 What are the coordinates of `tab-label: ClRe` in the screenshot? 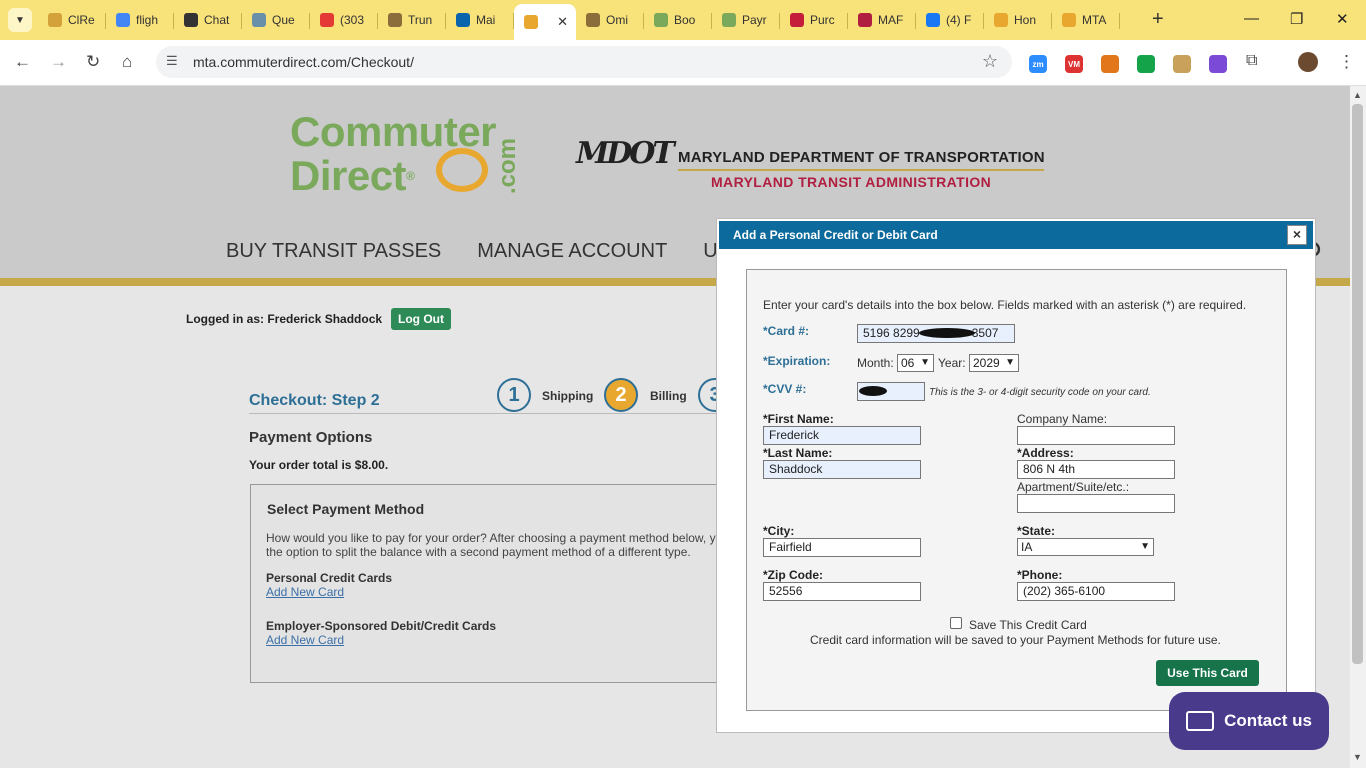 It's located at (81, 20).